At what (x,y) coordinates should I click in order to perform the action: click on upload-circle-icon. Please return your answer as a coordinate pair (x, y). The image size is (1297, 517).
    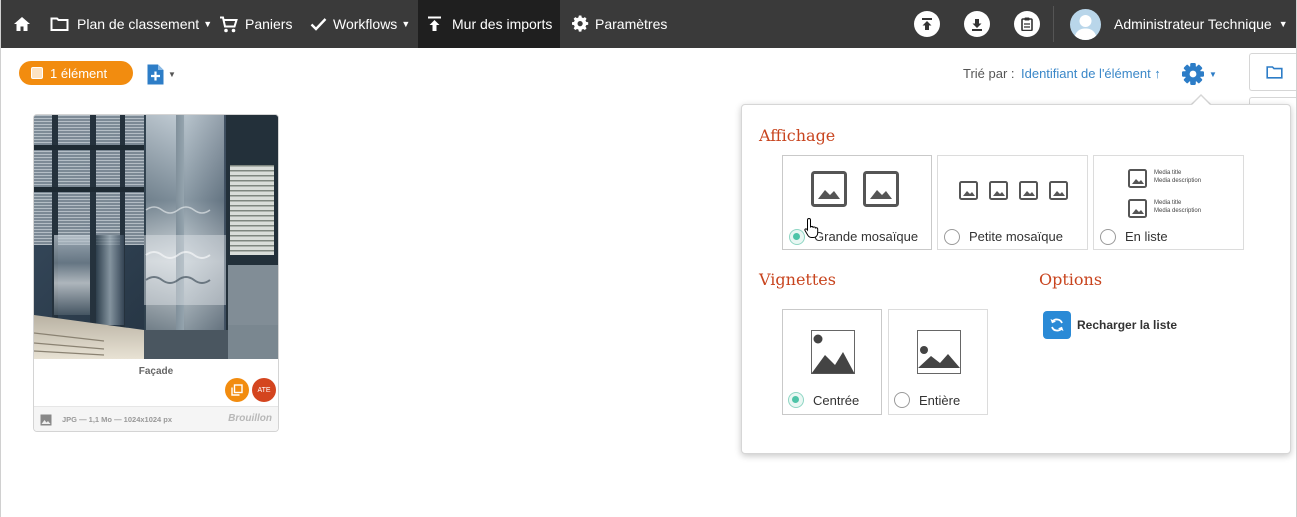
    Looking at the image, I should click on (927, 23).